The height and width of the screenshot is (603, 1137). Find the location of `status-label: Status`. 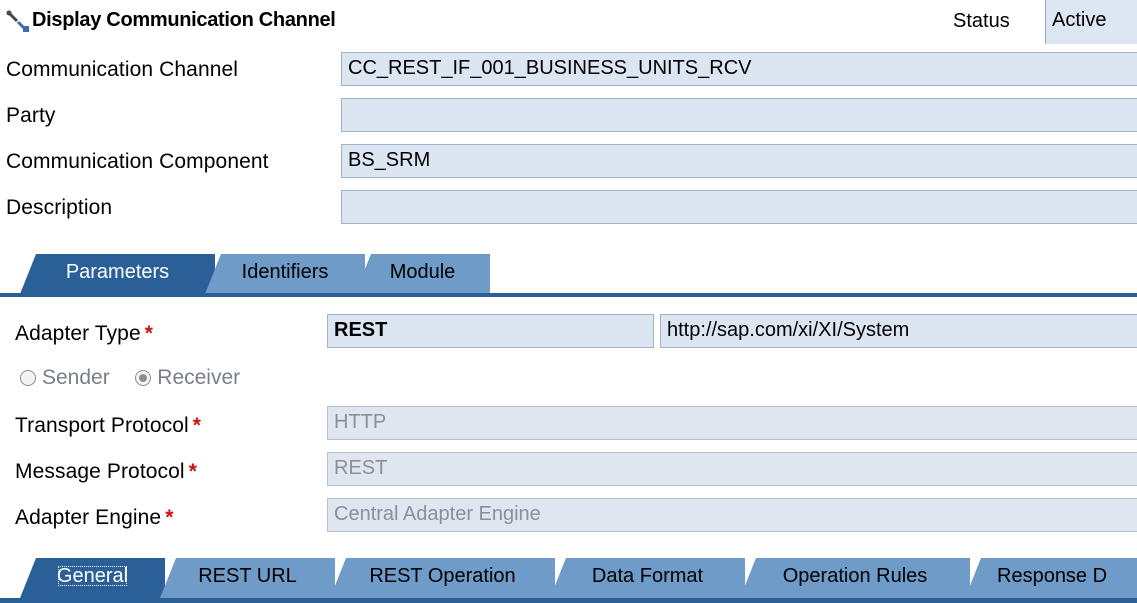

status-label: Status is located at coordinates (981, 21).